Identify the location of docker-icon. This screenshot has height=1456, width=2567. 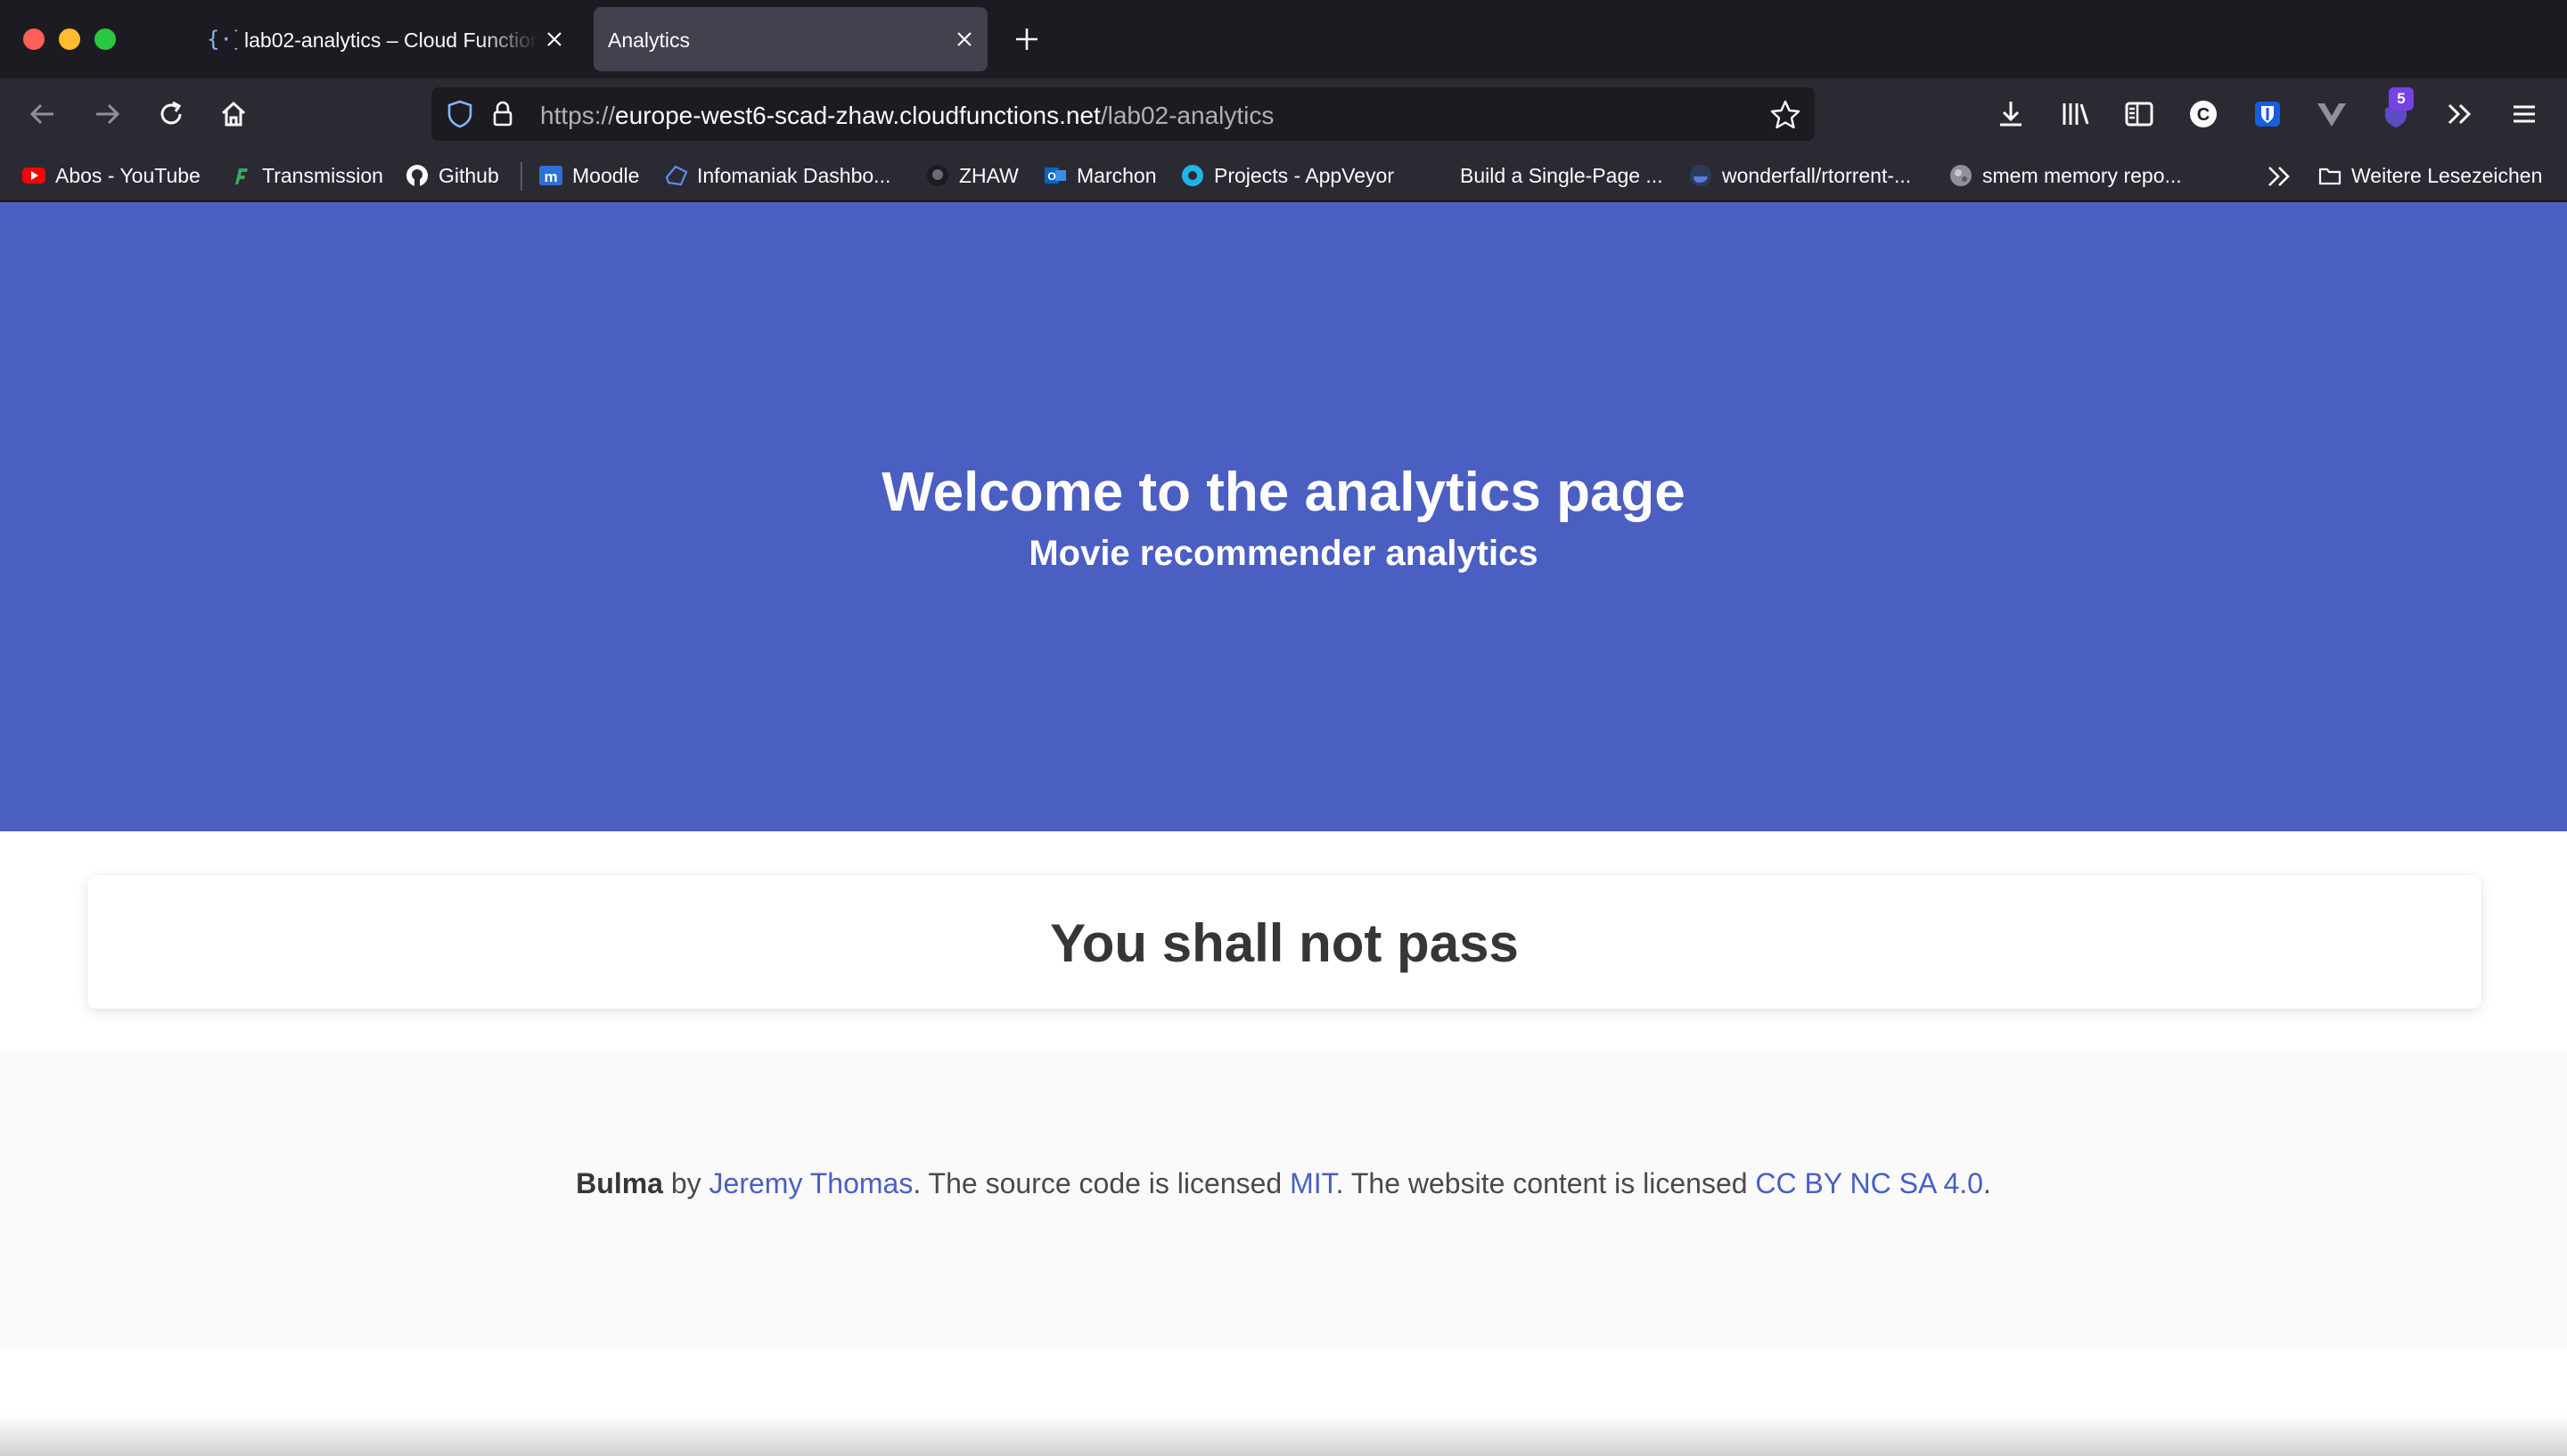
(1701, 175).